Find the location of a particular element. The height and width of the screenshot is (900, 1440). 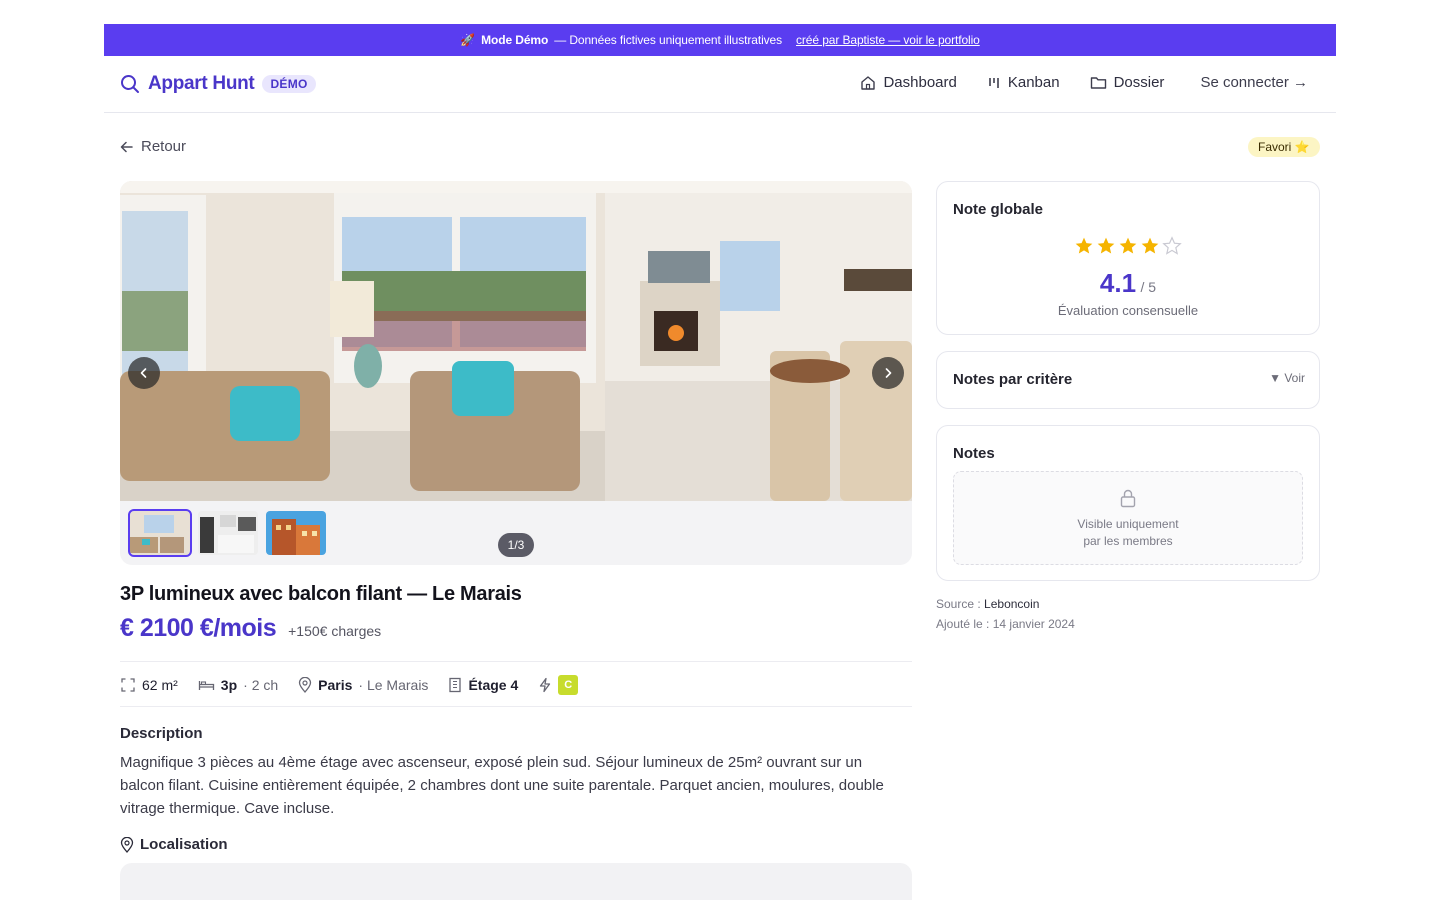

arrow-left-icon is located at coordinates (126, 146).